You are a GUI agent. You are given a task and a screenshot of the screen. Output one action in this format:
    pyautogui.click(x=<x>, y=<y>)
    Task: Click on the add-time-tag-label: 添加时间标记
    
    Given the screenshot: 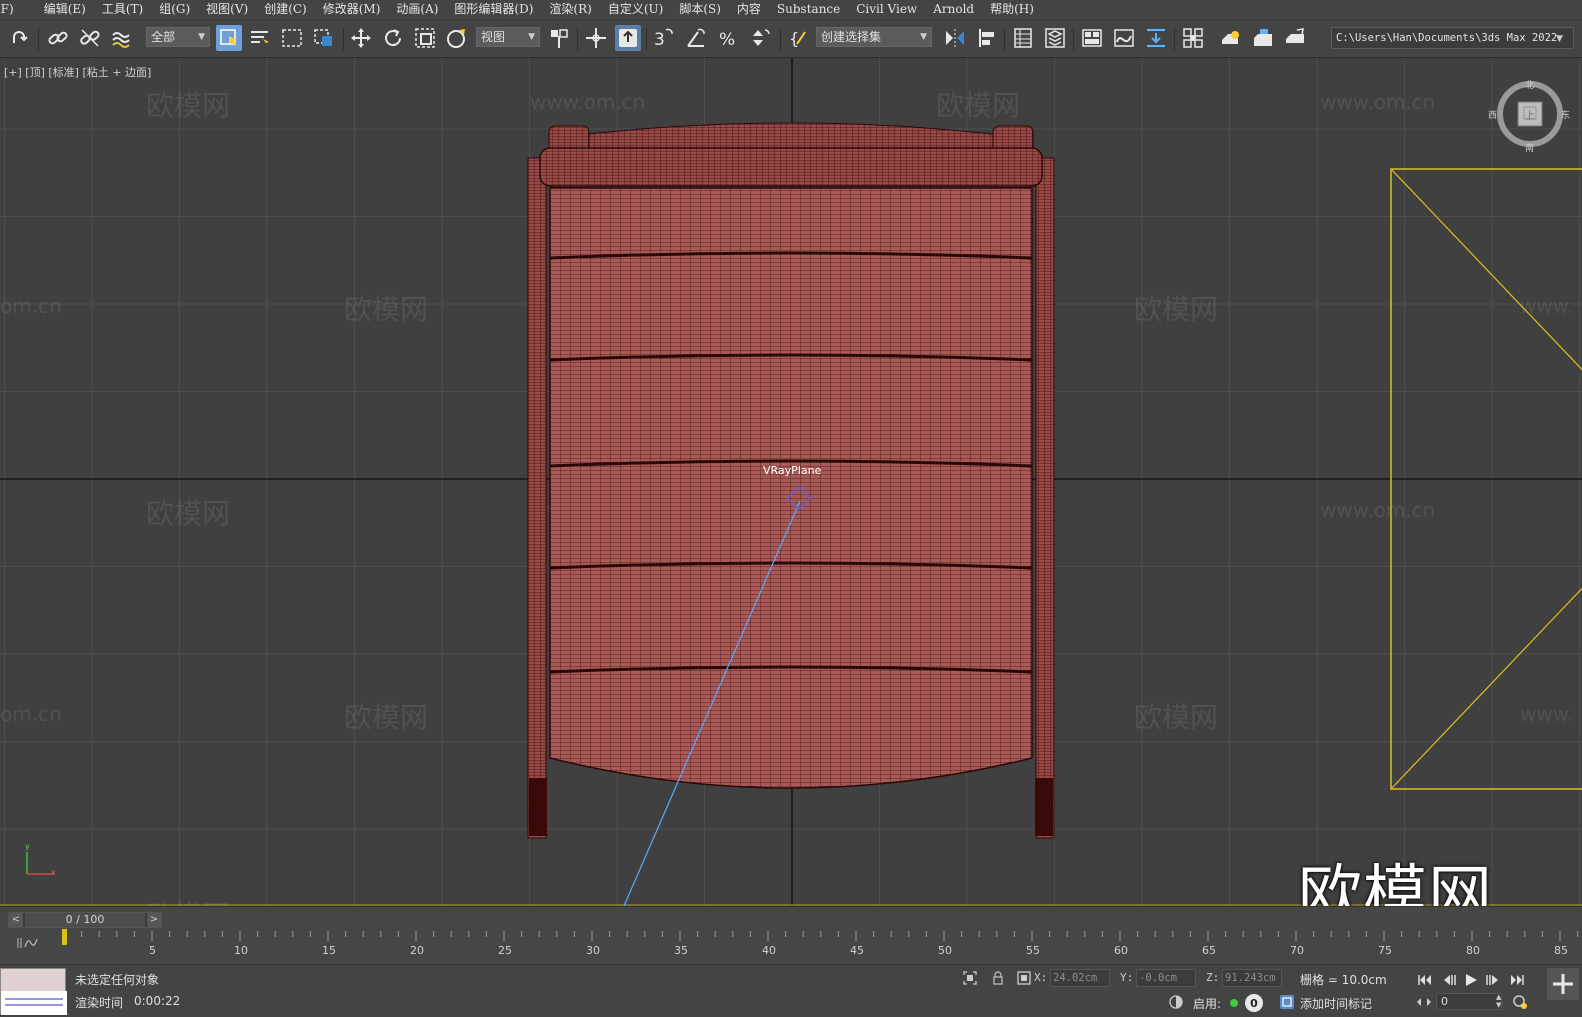 What is the action you would take?
    pyautogui.click(x=1336, y=1003)
    